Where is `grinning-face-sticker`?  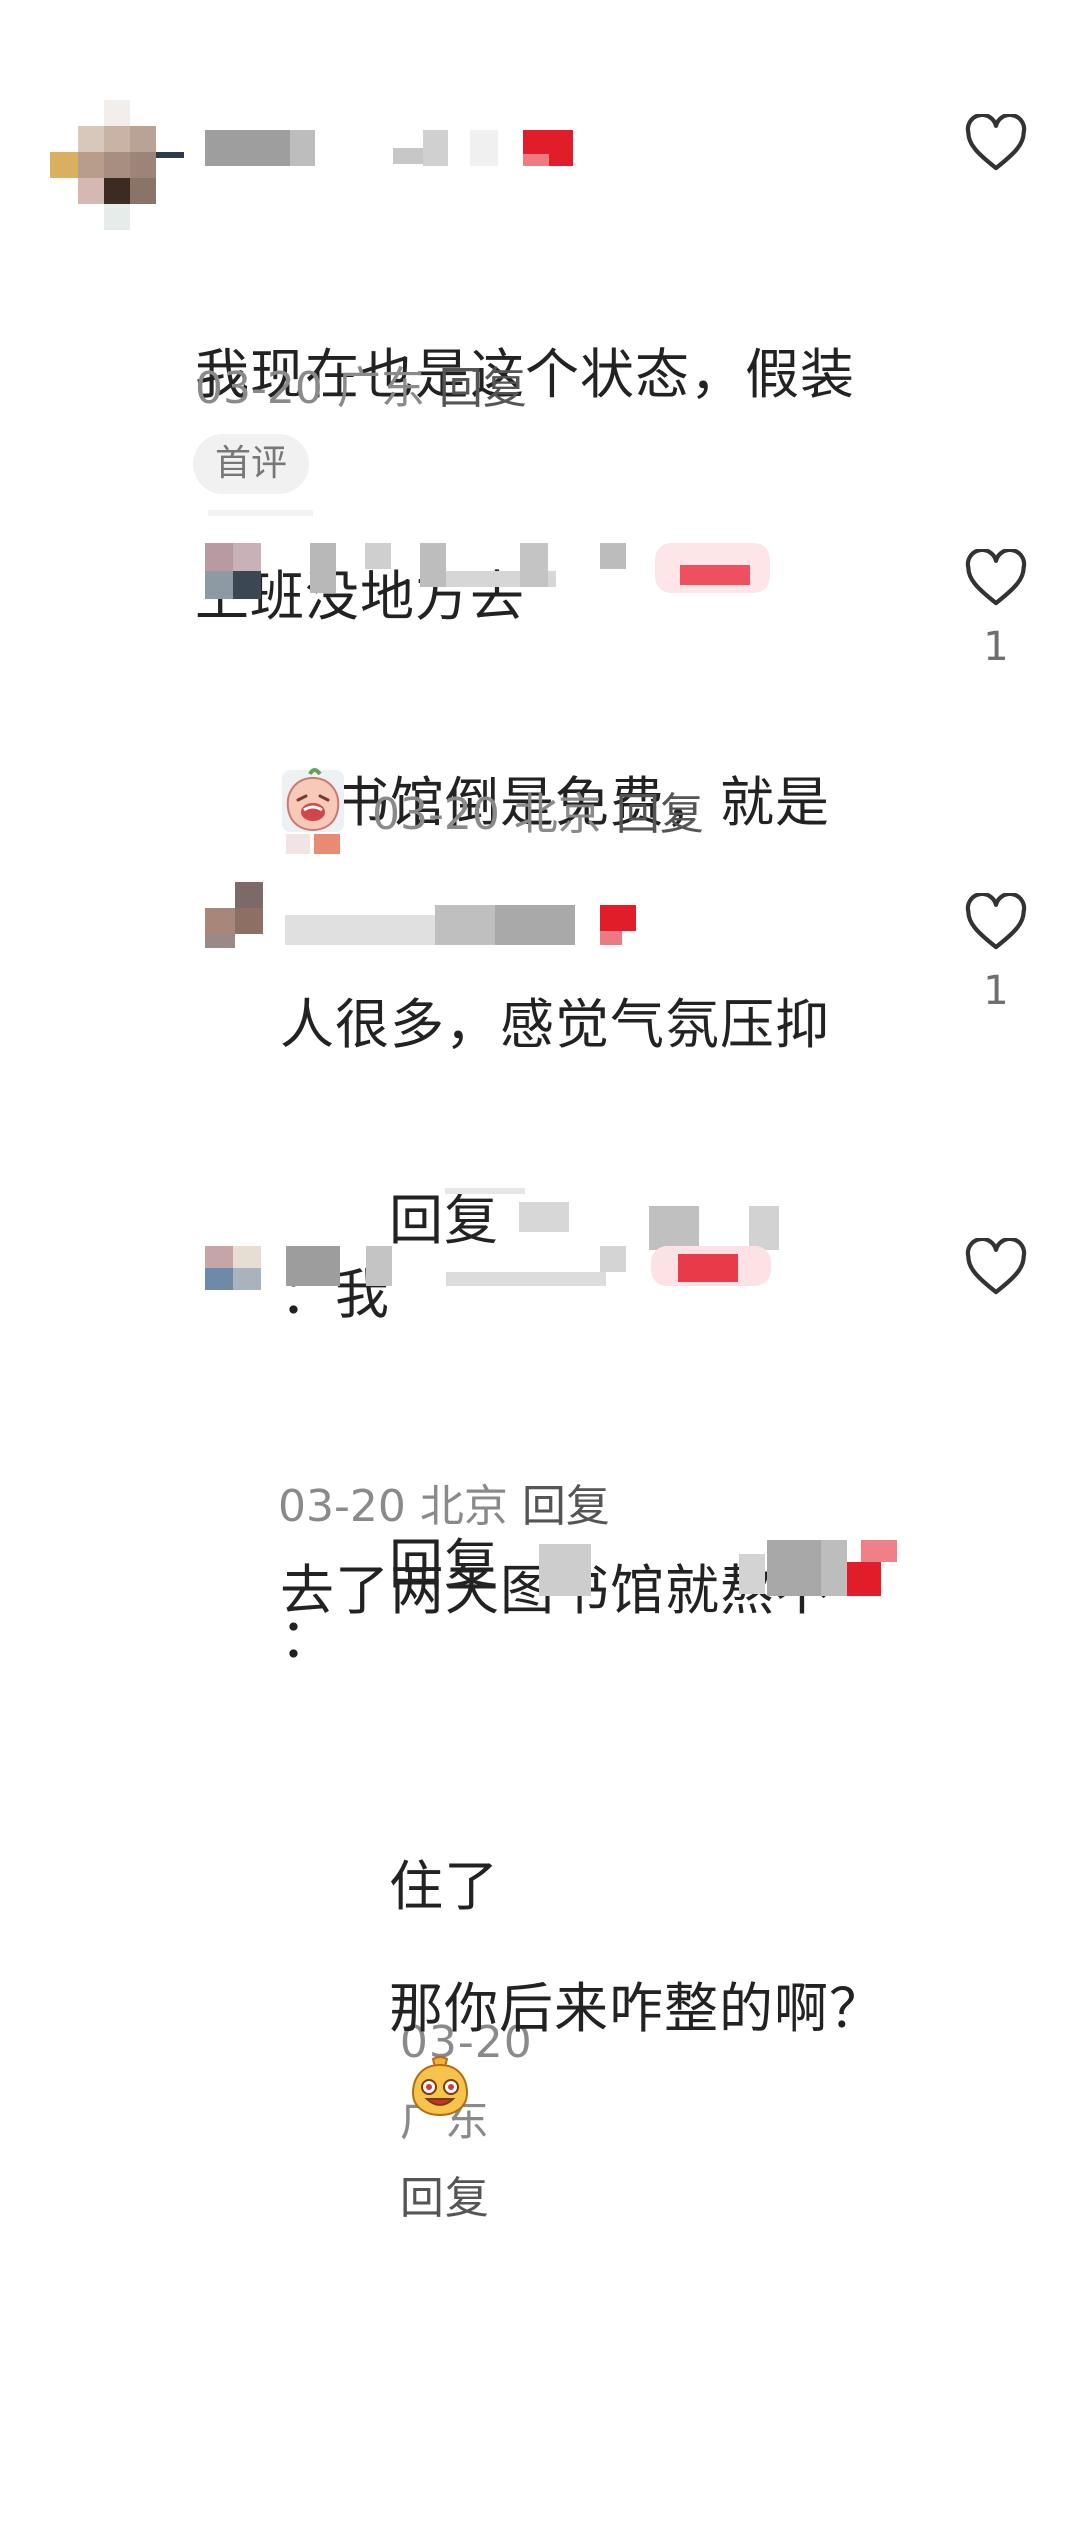 grinning-face-sticker is located at coordinates (440, 2086).